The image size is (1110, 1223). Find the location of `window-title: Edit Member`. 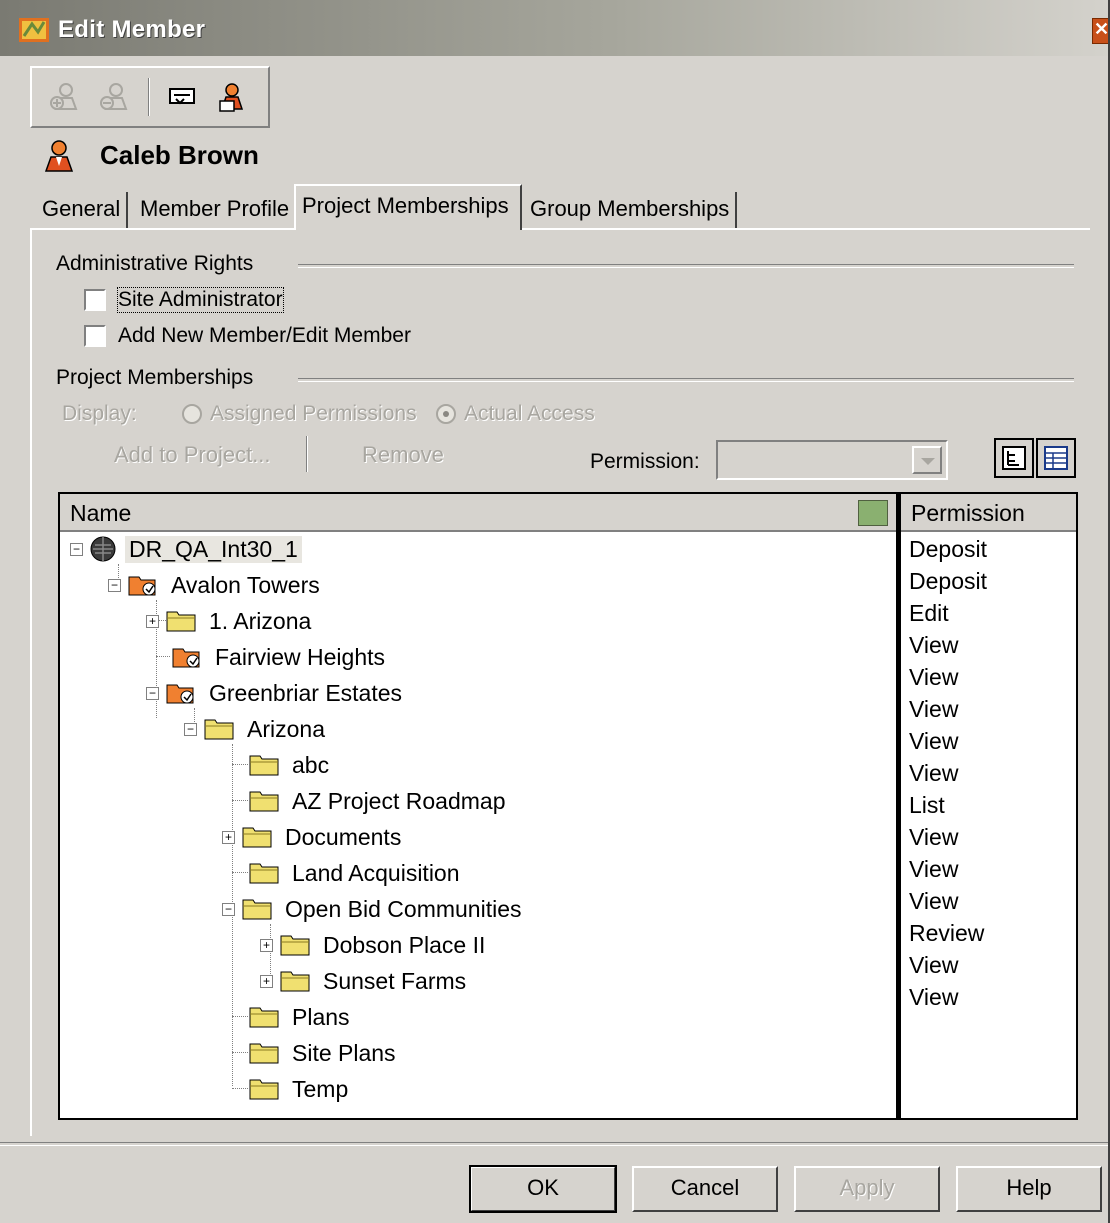

window-title: Edit Member is located at coordinates (132, 29).